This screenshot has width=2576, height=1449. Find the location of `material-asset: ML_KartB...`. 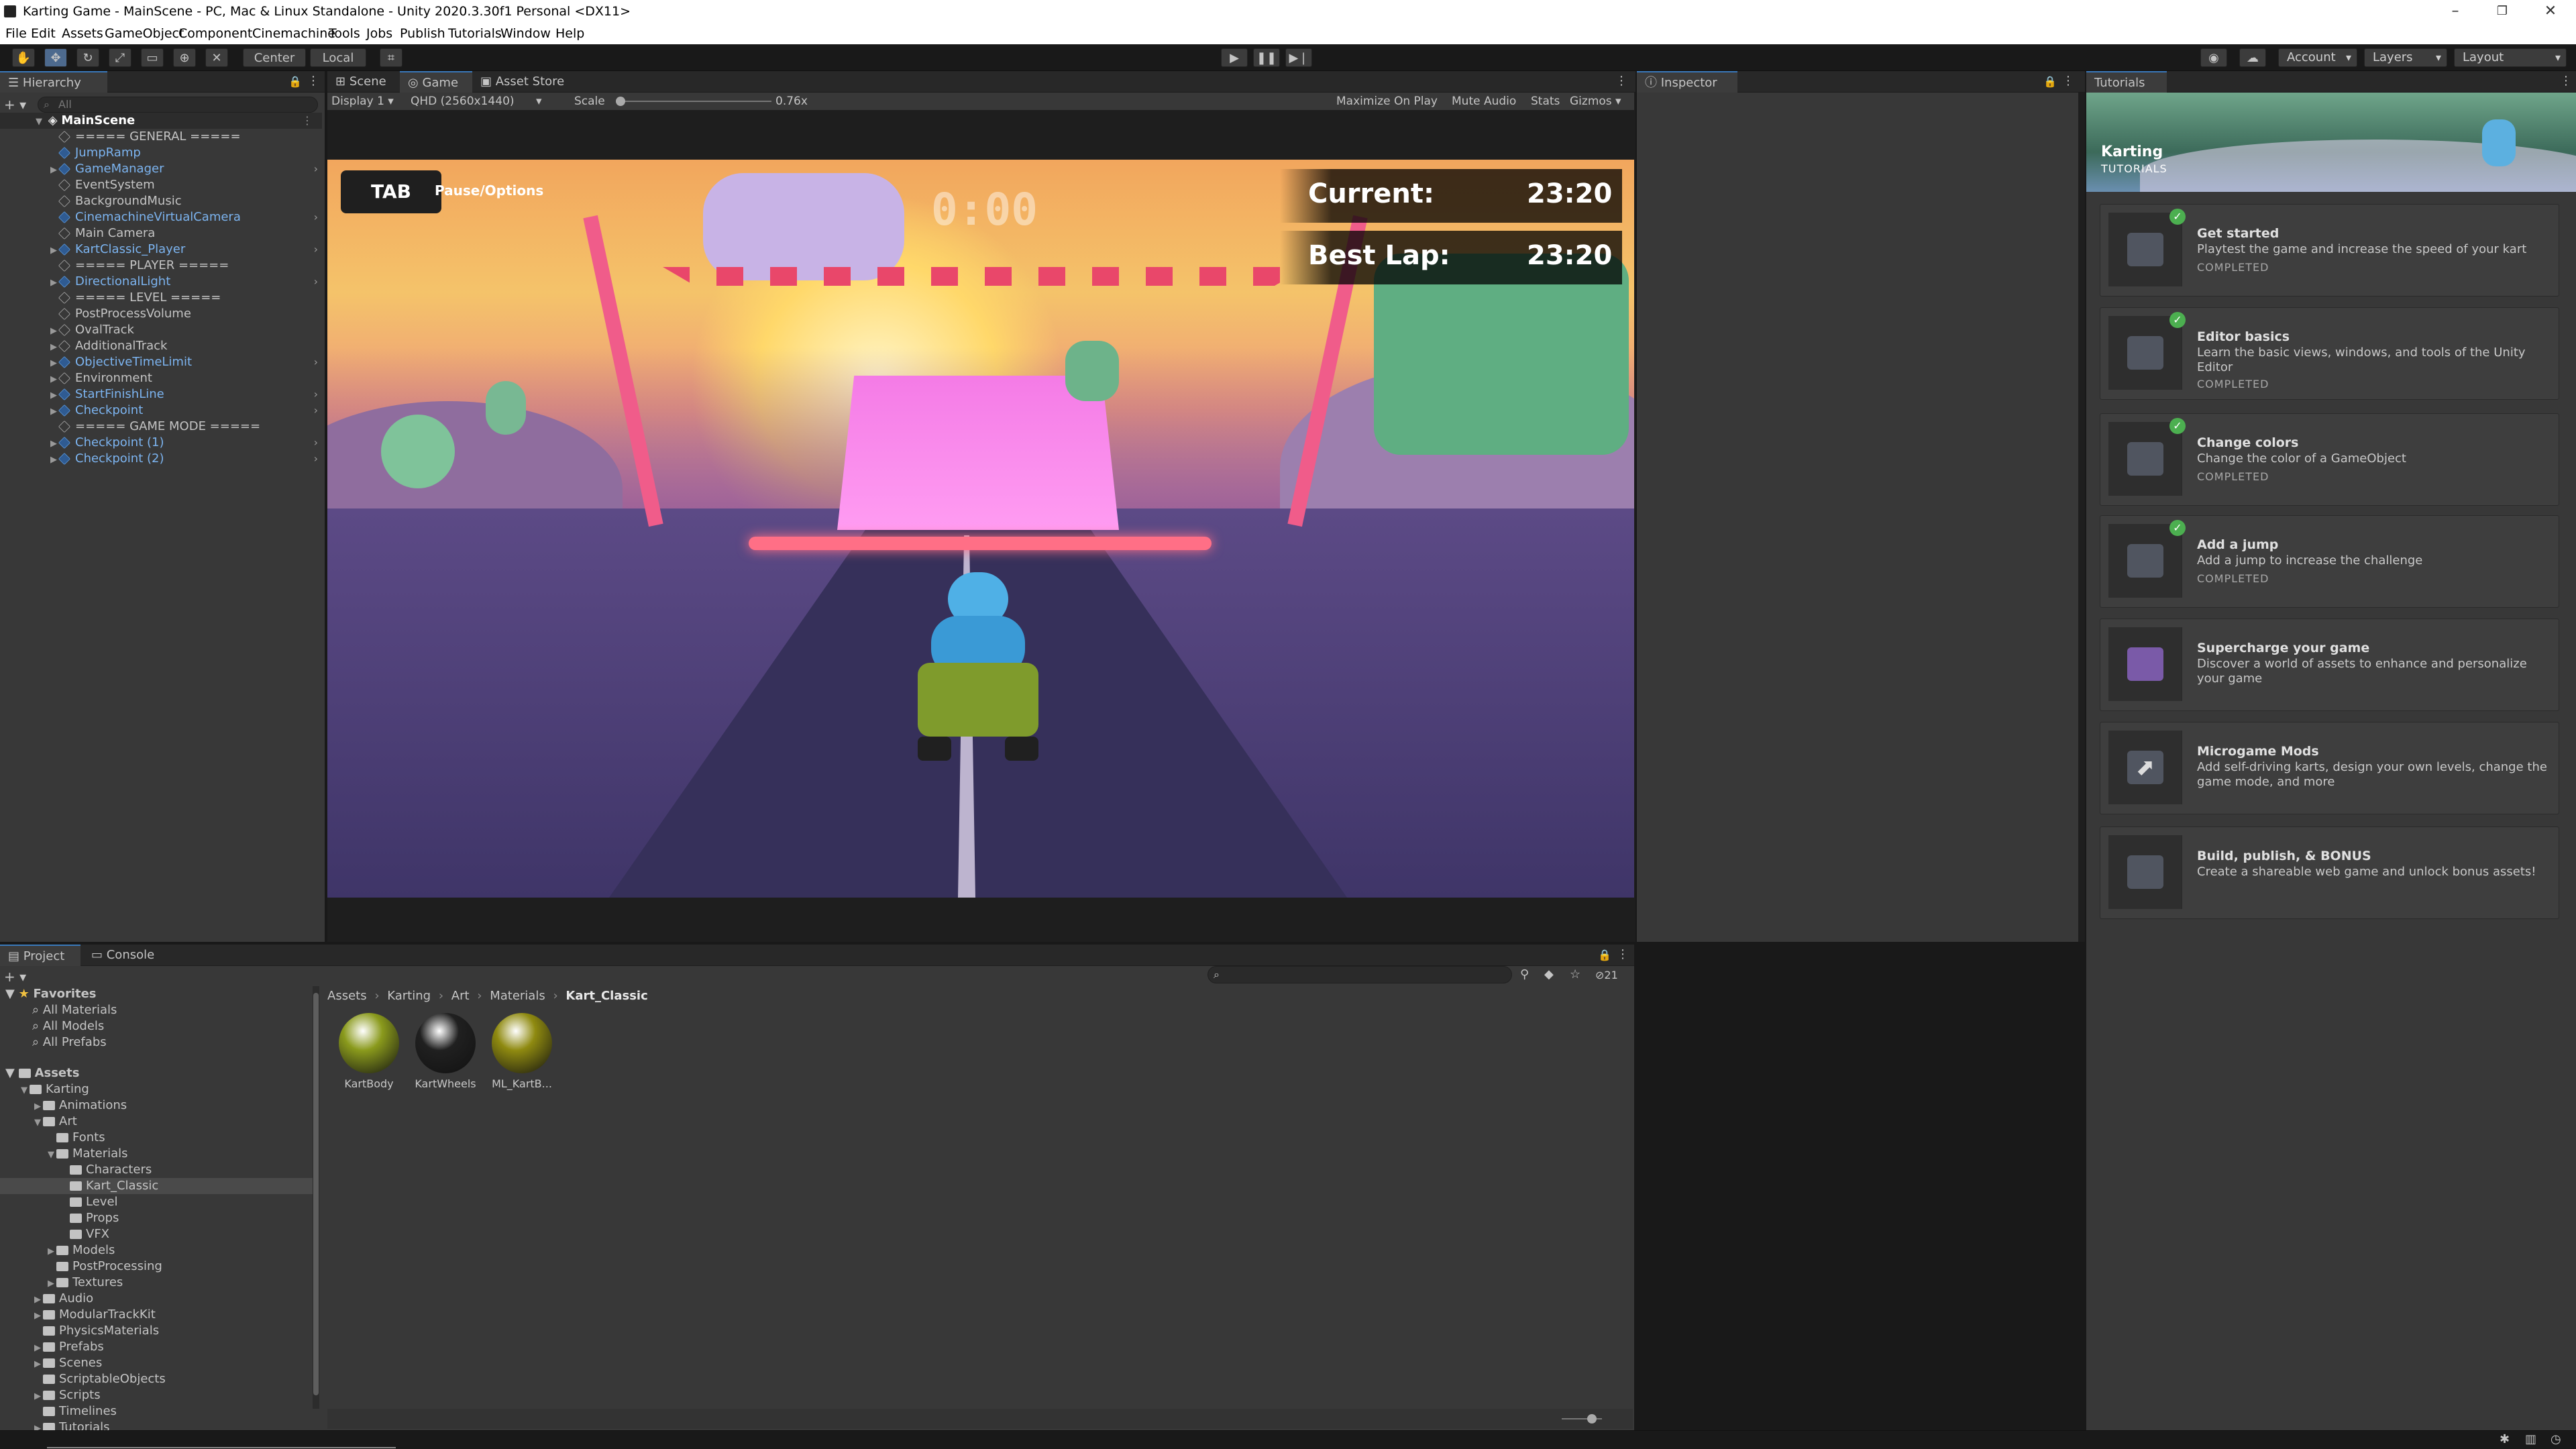

material-asset: ML_KartB... is located at coordinates (521, 1051).